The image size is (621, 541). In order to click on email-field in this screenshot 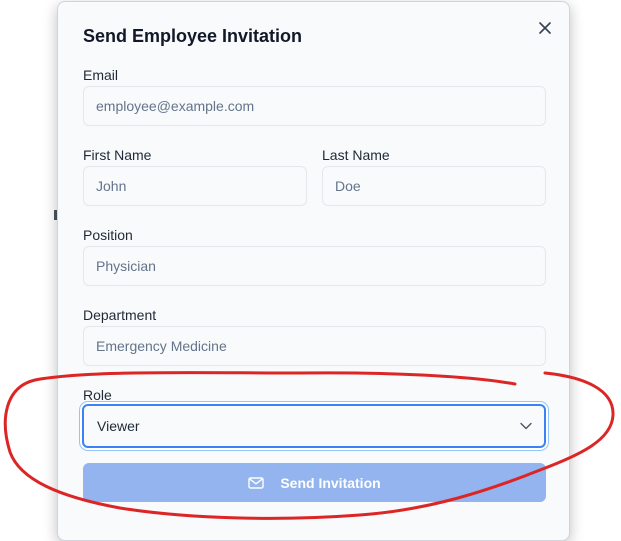, I will do `click(314, 106)`.